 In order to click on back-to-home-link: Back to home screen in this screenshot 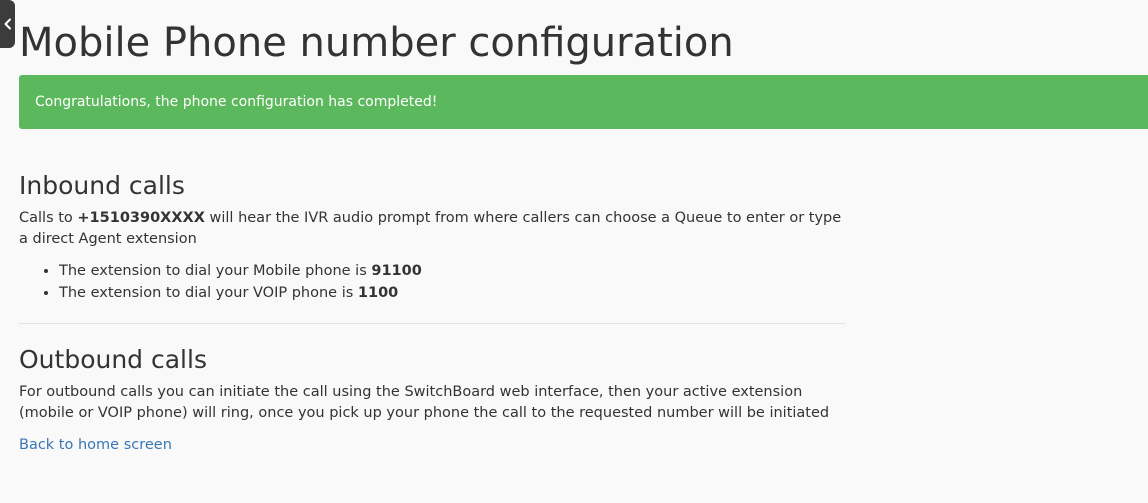, I will do `click(95, 445)`.